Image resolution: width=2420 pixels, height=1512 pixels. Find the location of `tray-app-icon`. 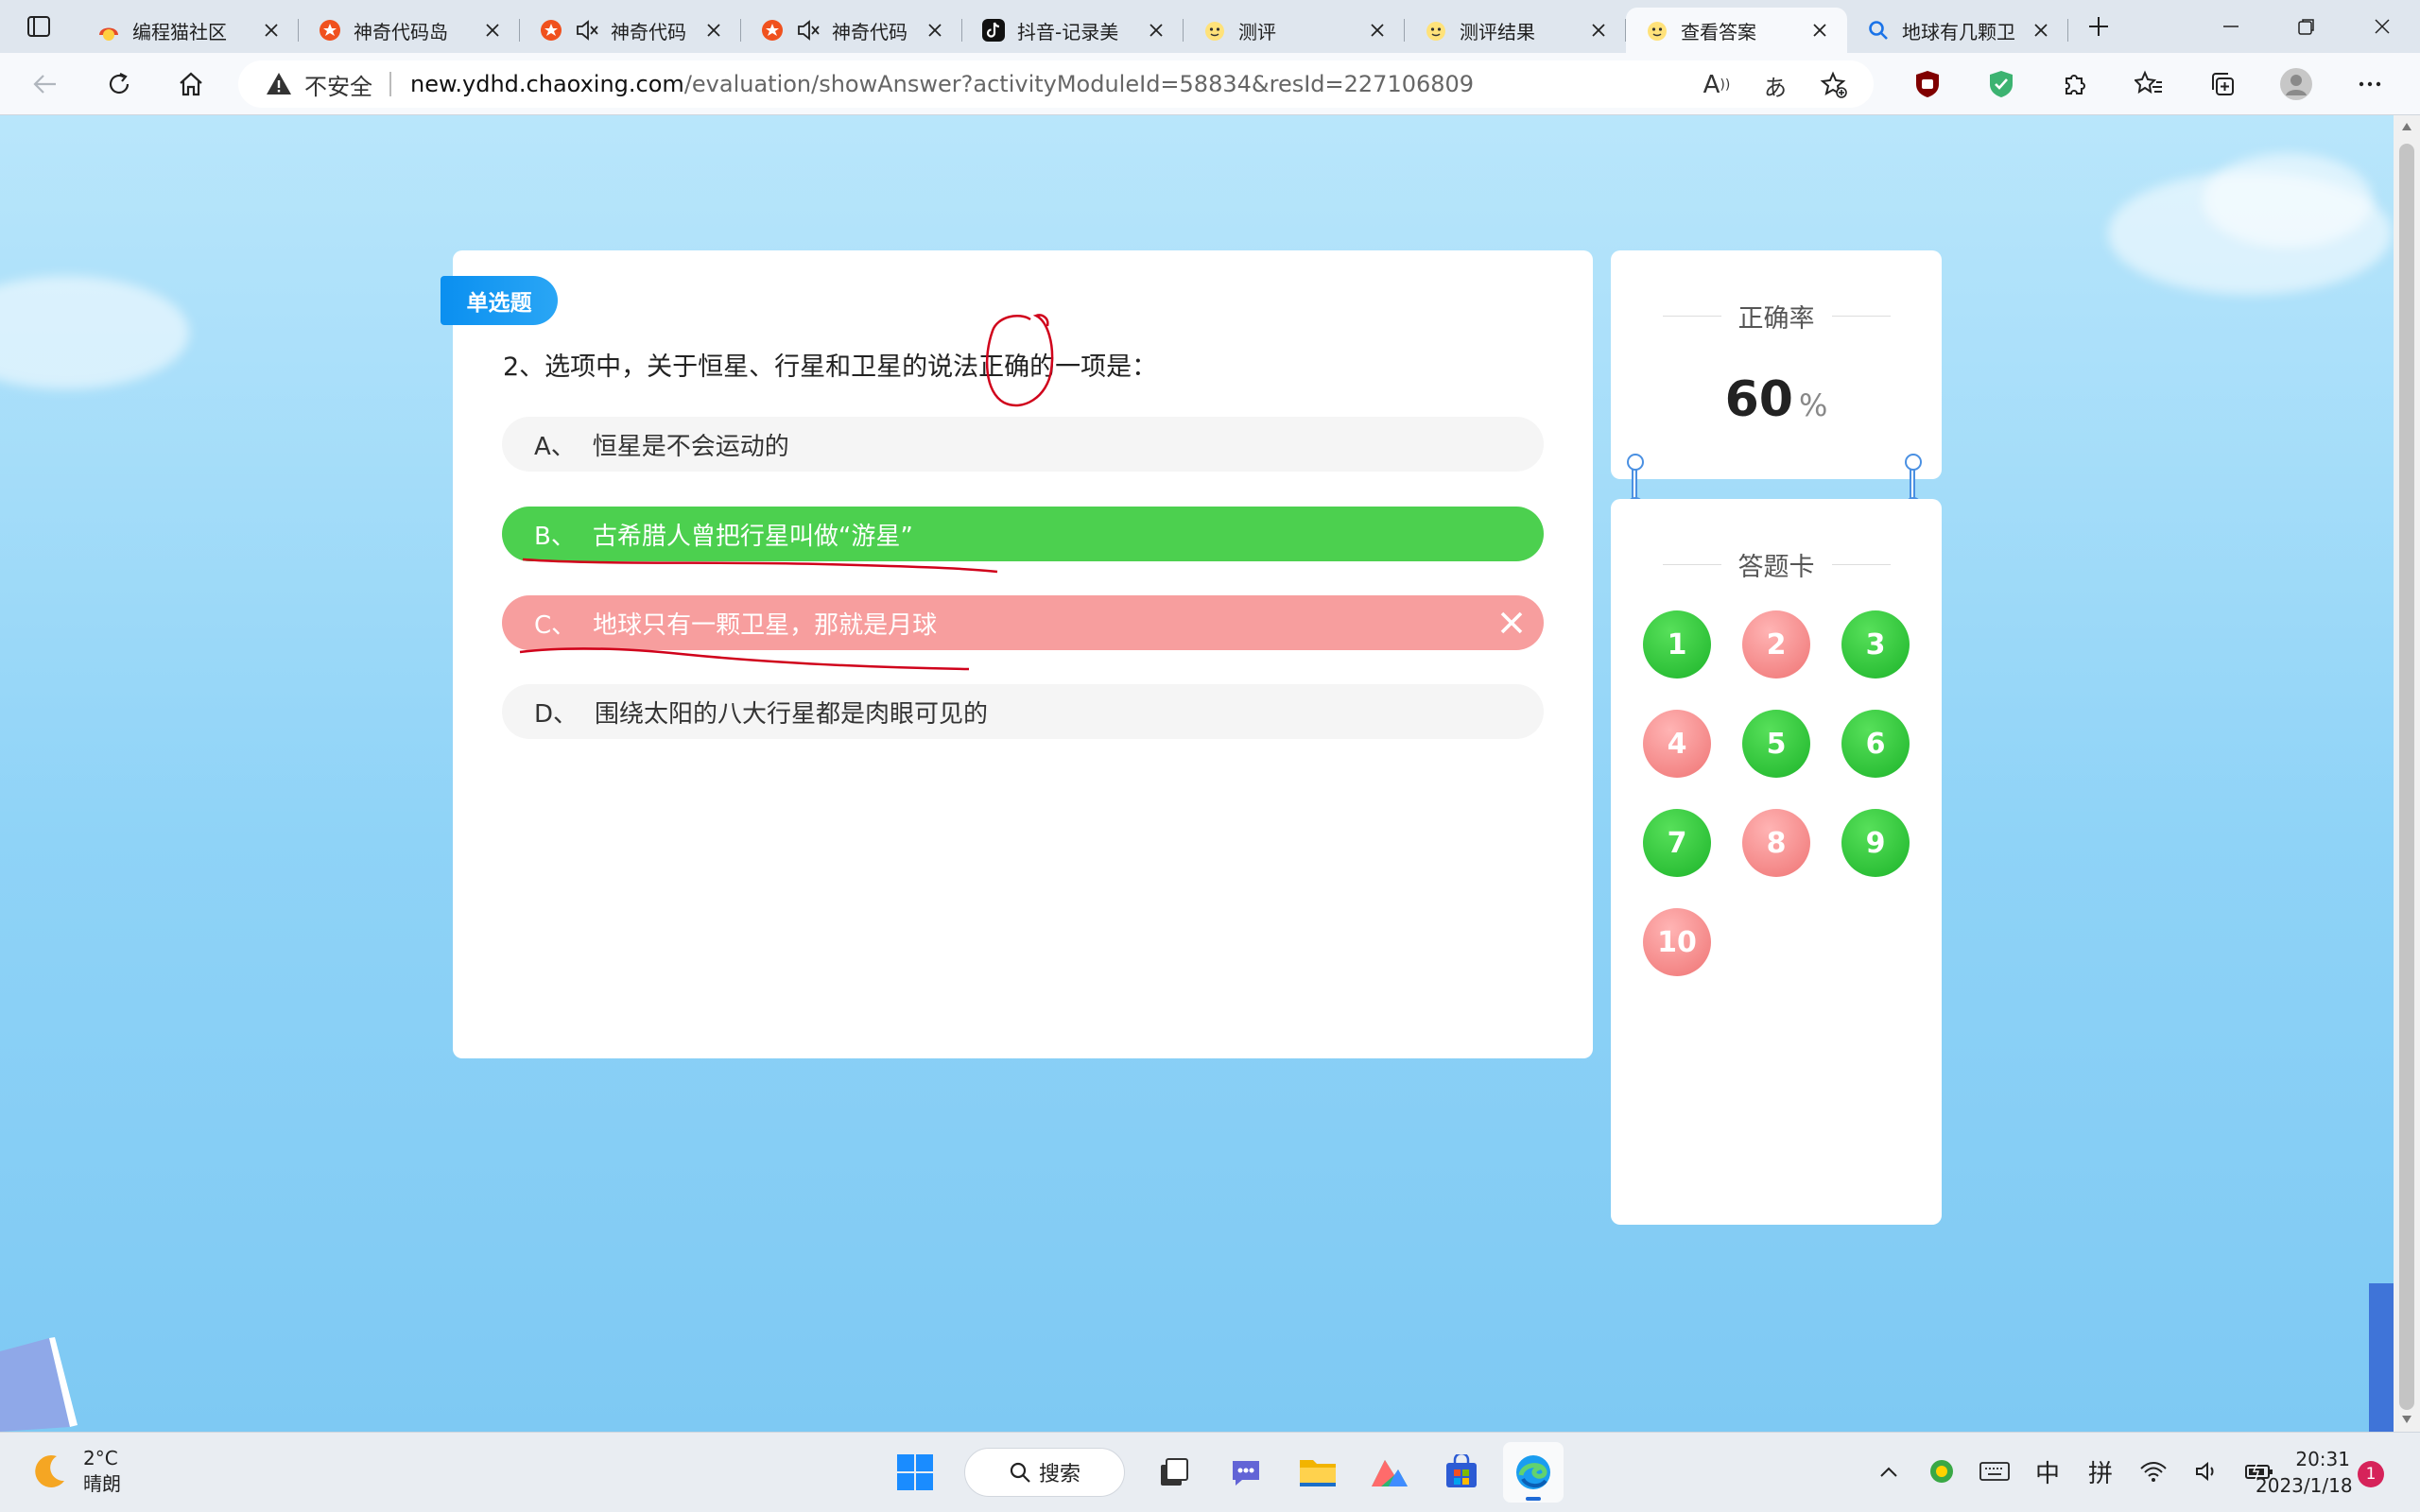

tray-app-icon is located at coordinates (1942, 1471).